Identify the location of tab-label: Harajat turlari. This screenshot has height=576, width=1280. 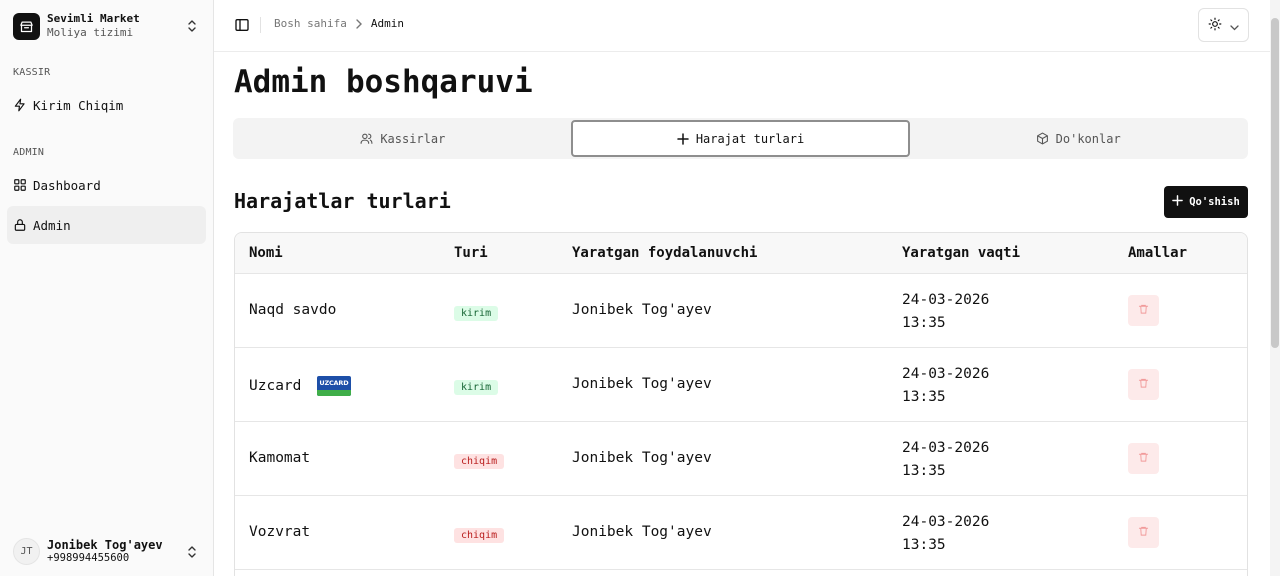
(750, 138).